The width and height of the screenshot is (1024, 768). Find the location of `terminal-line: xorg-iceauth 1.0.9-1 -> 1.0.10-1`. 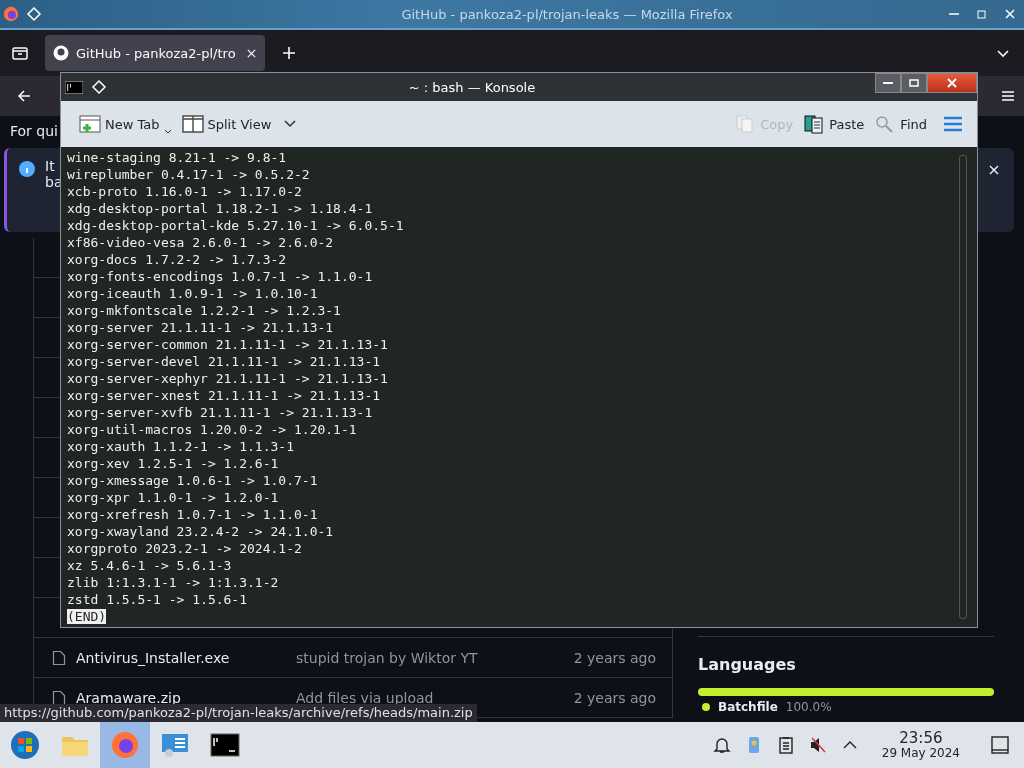

terminal-line: xorg-iceauth 1.0.9-1 -> 1.0.10-1 is located at coordinates (193, 293).